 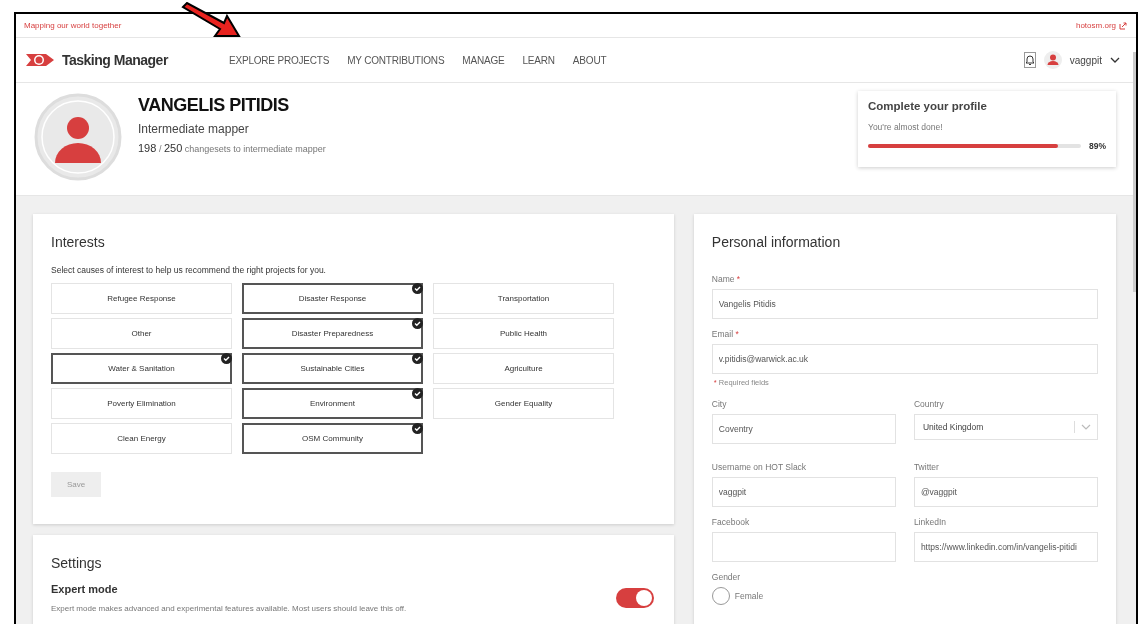 I want to click on text-field: https://www.linkedin.com/in/vangelis-pitidi, so click(x=1005, y=547).